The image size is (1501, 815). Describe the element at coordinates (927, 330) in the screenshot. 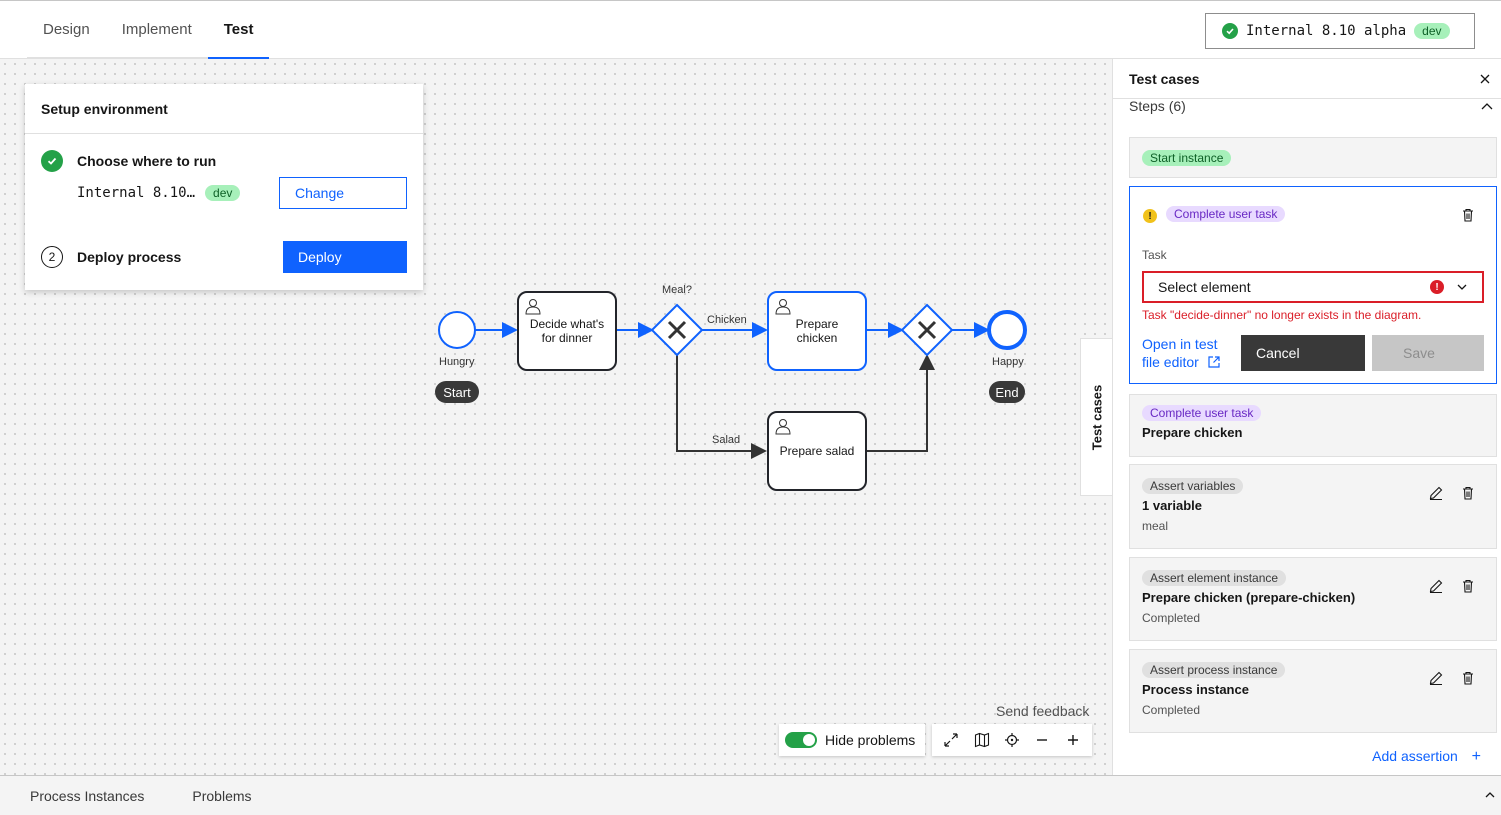

I see `gateway-join` at that location.